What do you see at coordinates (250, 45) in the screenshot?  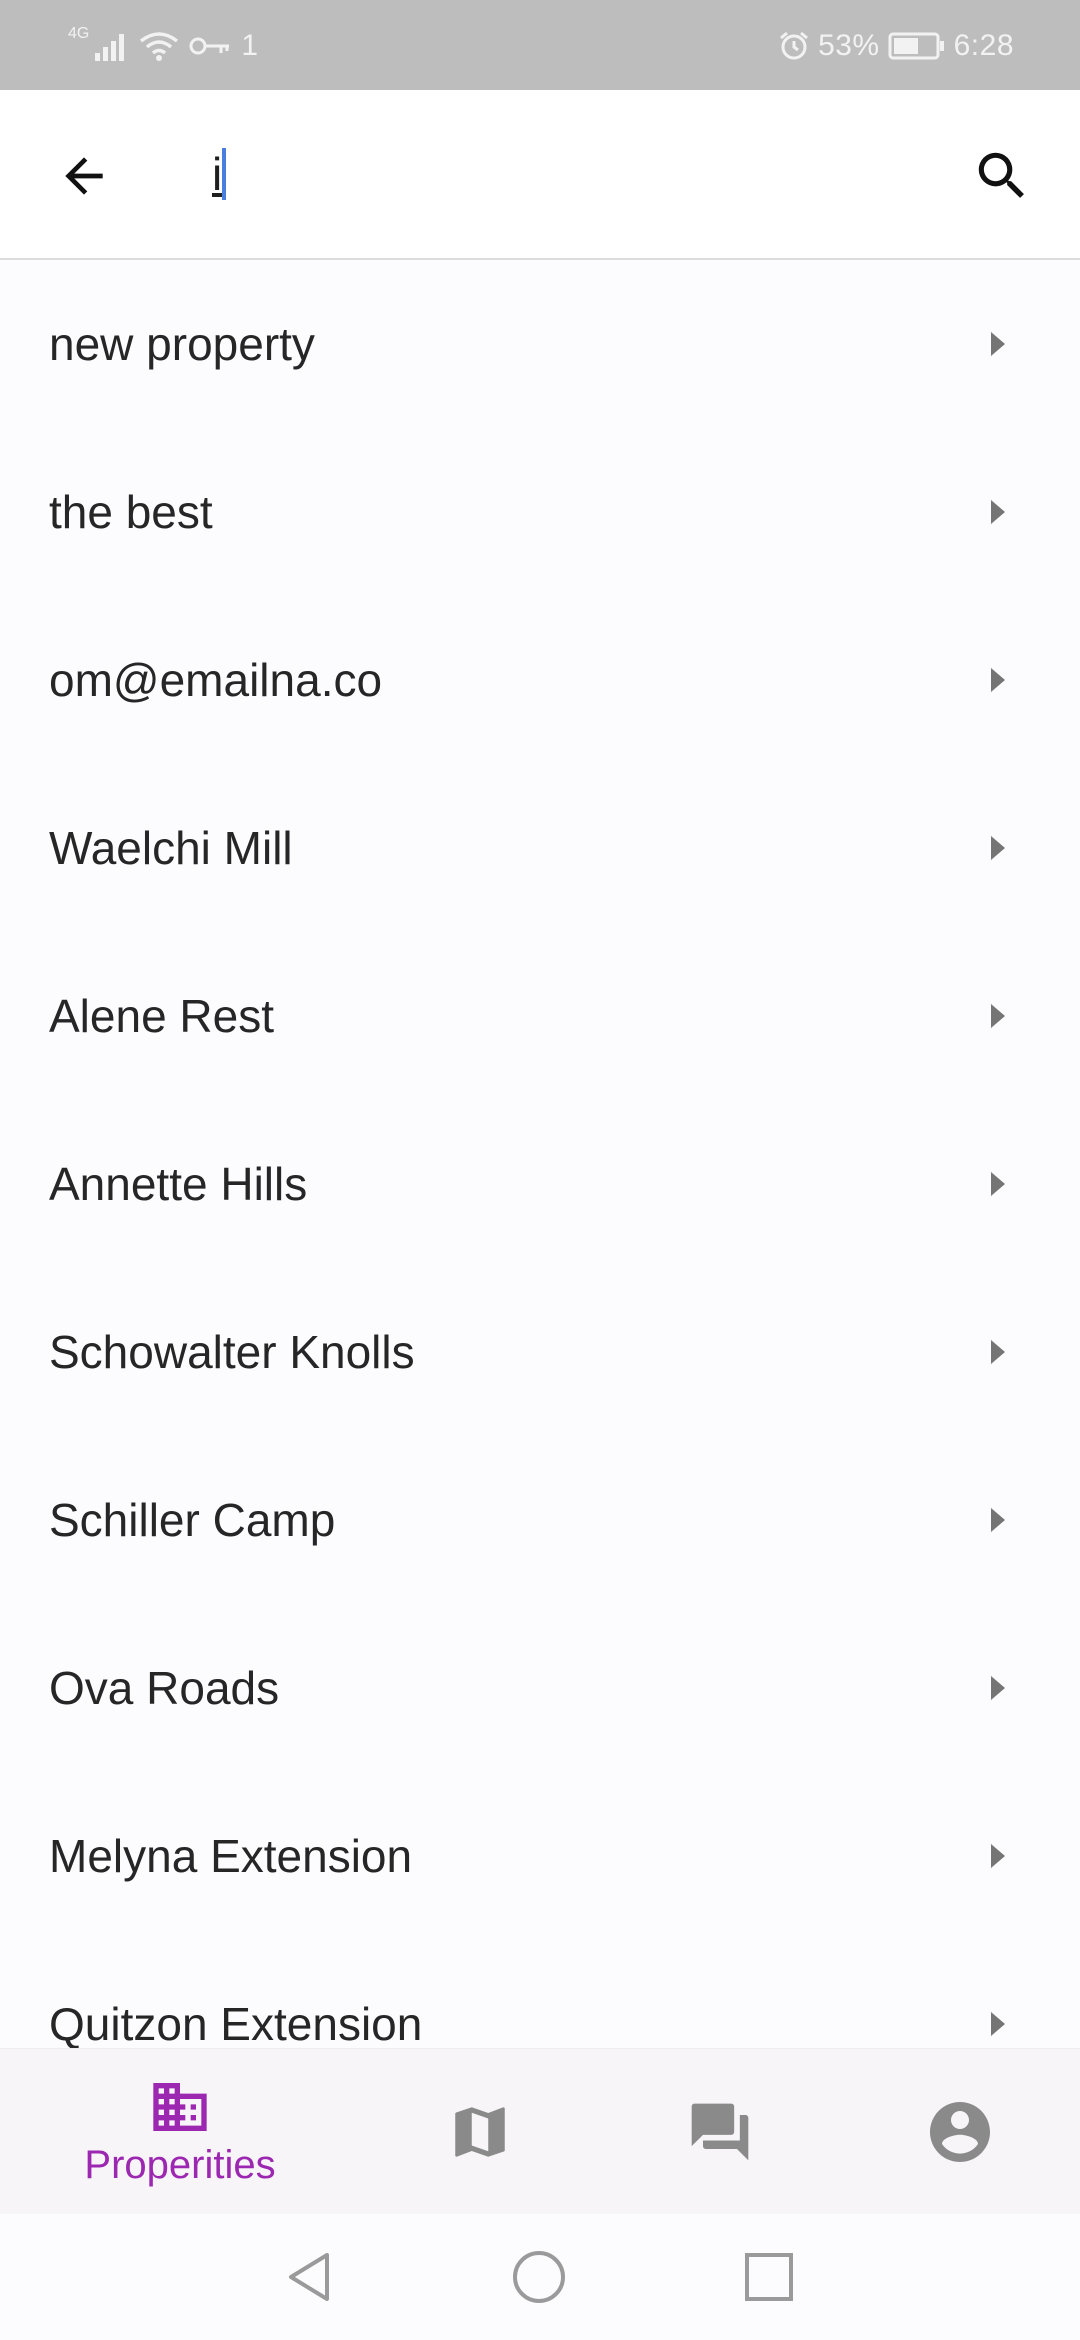 I see `data-indicator: 1` at bounding box center [250, 45].